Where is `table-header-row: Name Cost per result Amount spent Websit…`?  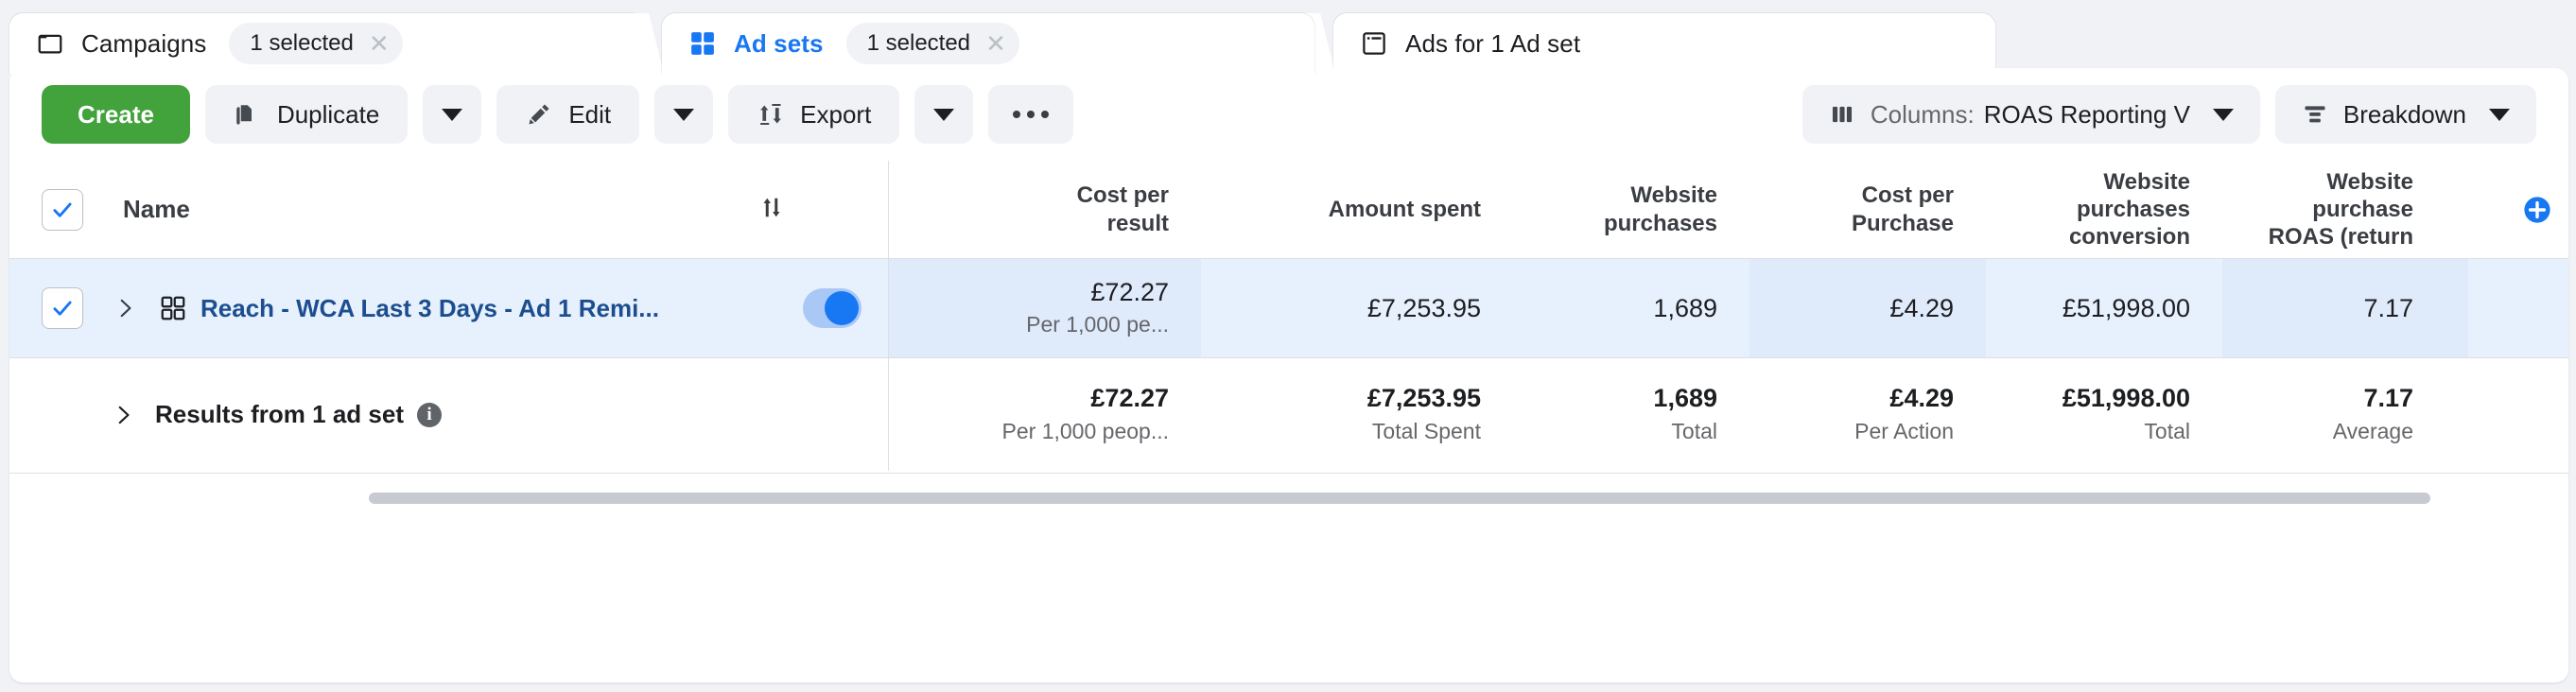 table-header-row: Name Cost per result Amount spent Websit… is located at coordinates (1288, 210).